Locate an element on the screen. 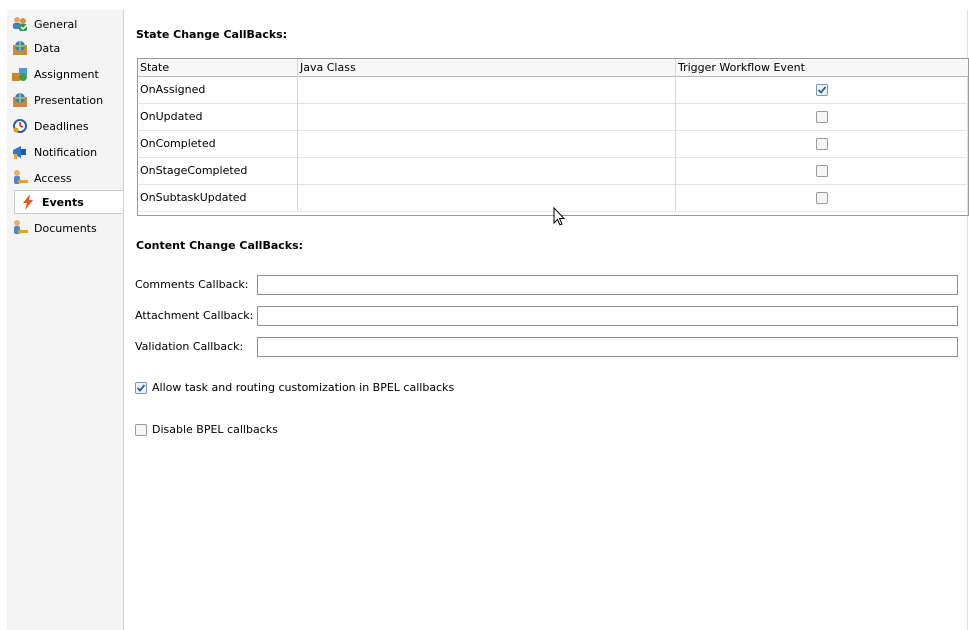 Image resolution: width=969 pixels, height=630 pixels. sidebar-item-general: General is located at coordinates (69, 24).